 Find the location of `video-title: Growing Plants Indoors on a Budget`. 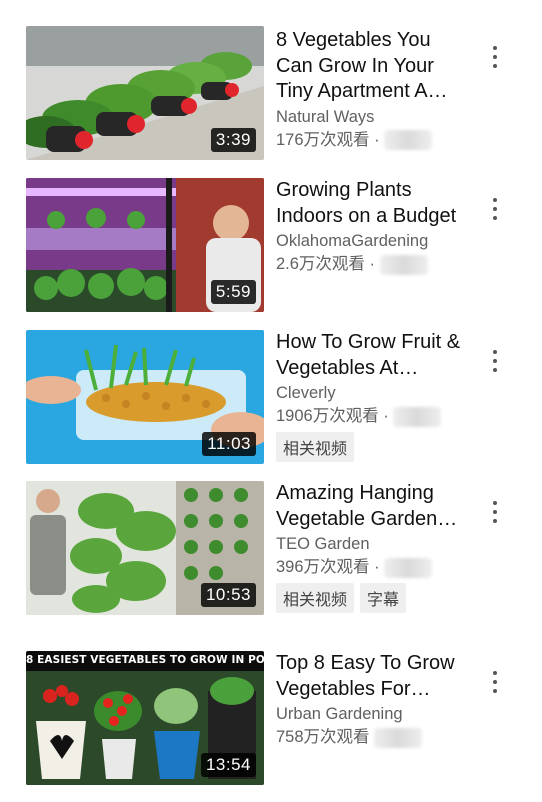

video-title: Growing Plants Indoors on a Budget is located at coordinates (371, 203).